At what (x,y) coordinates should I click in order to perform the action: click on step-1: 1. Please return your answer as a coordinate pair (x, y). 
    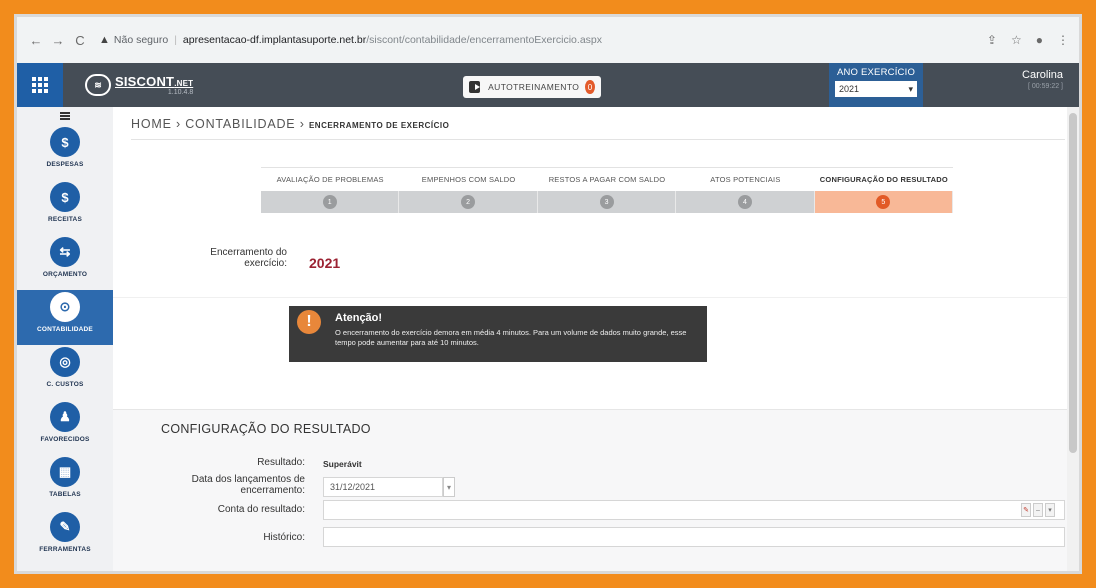
    Looking at the image, I should click on (330, 202).